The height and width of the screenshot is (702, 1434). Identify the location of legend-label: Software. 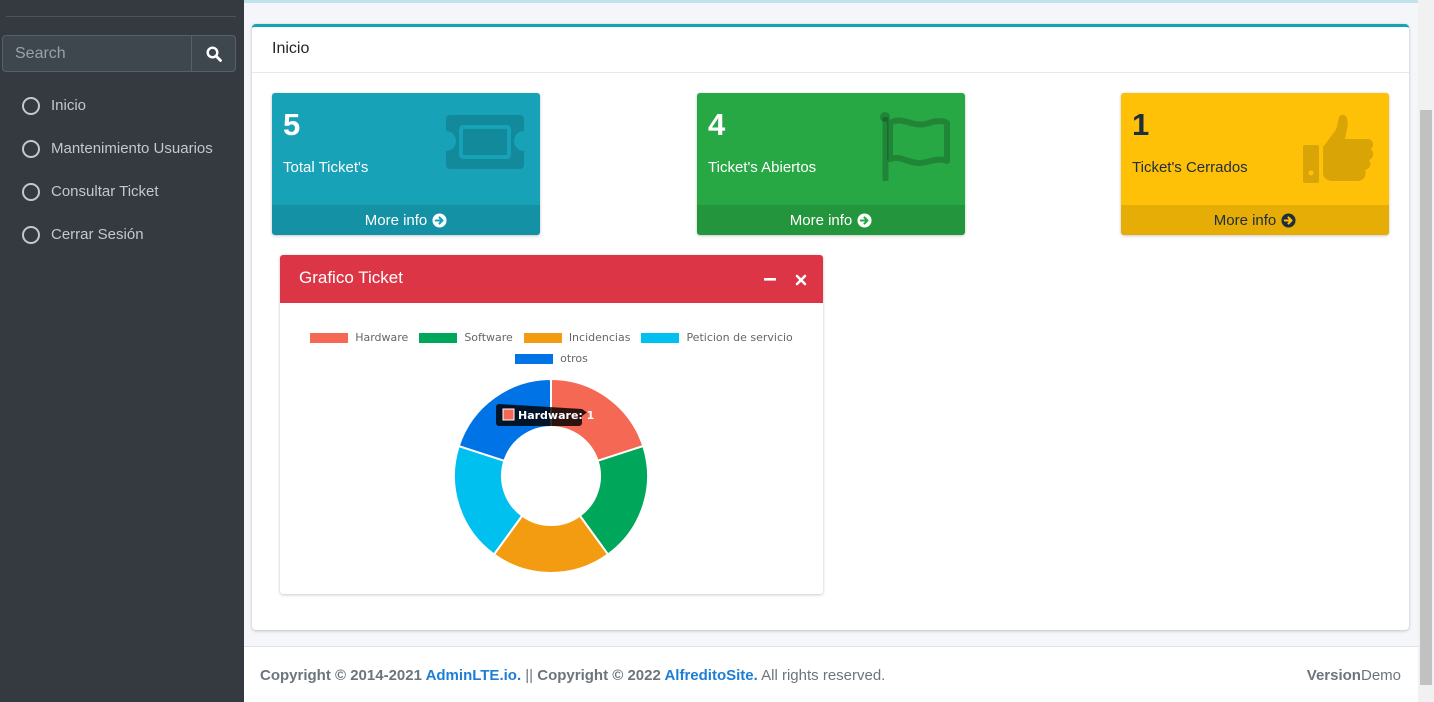
(488, 337).